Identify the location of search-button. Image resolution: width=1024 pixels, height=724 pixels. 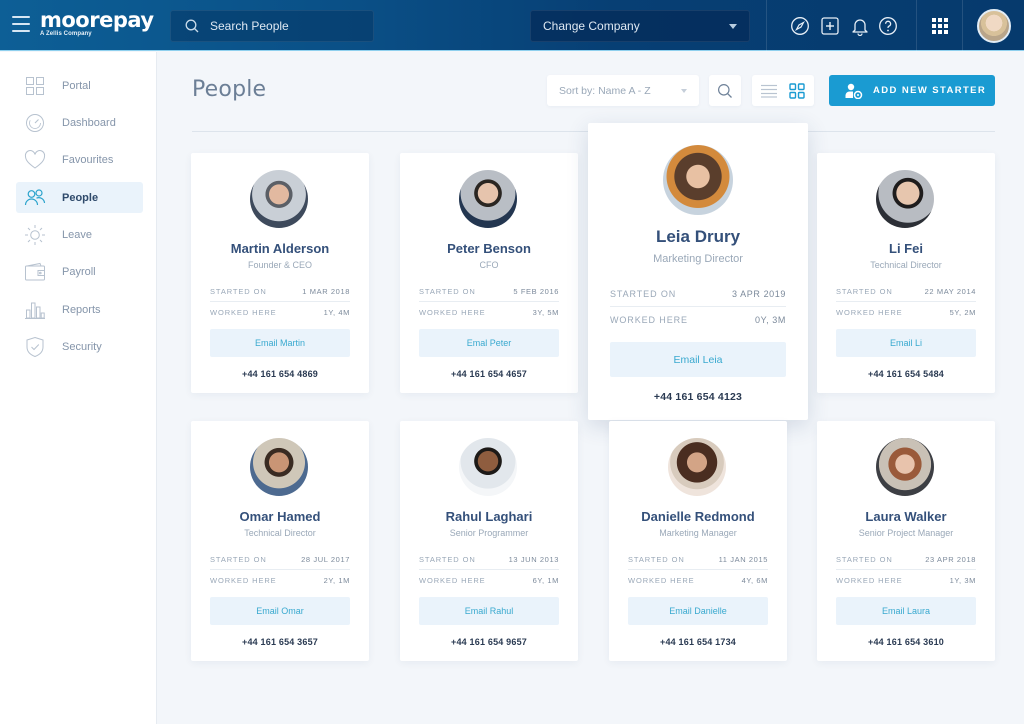
(725, 90).